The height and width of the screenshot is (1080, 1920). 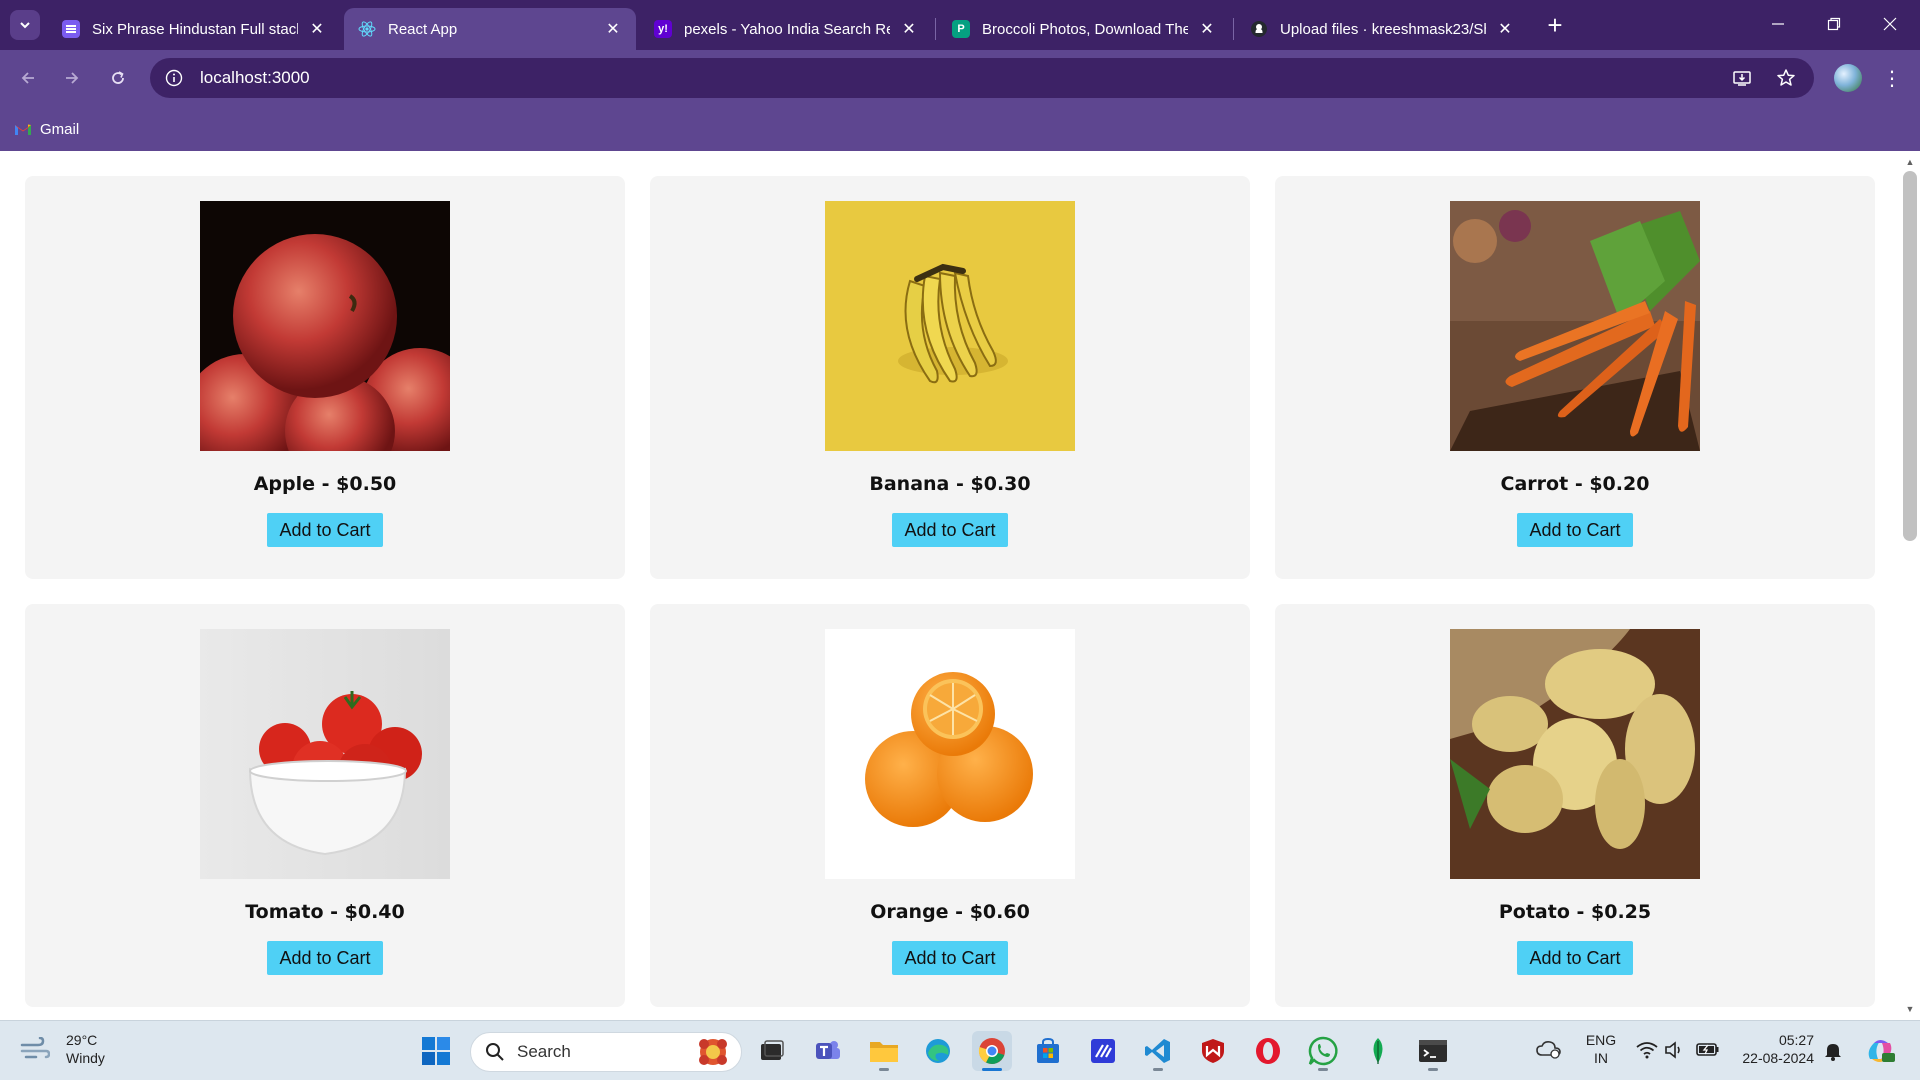 What do you see at coordinates (1910, 356) in the screenshot?
I see `scrollbar-thumb` at bounding box center [1910, 356].